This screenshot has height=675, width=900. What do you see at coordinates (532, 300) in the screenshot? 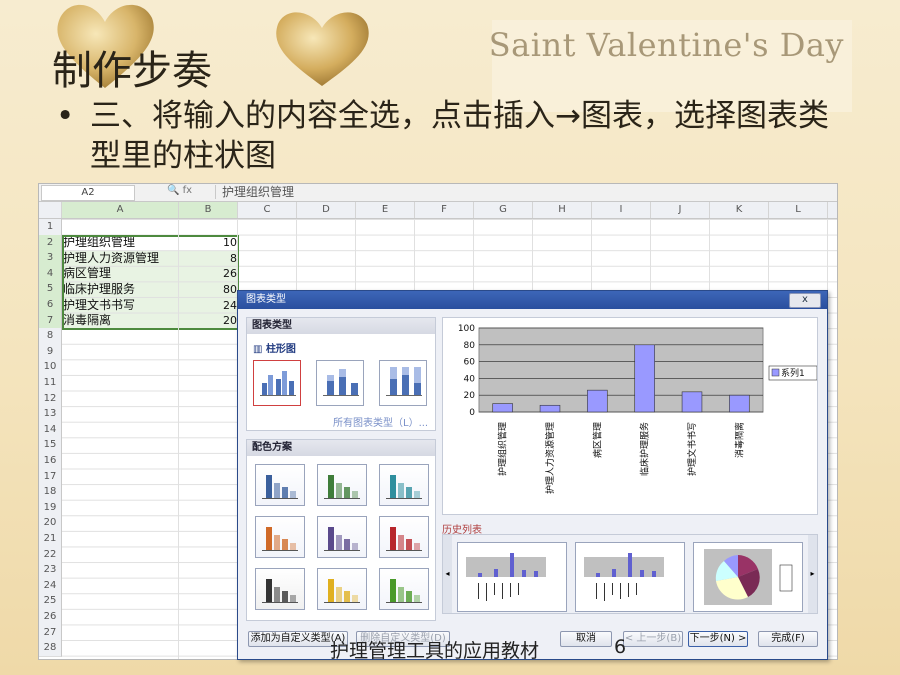
I see `dialog-titlebar: 图表类型 x` at bounding box center [532, 300].